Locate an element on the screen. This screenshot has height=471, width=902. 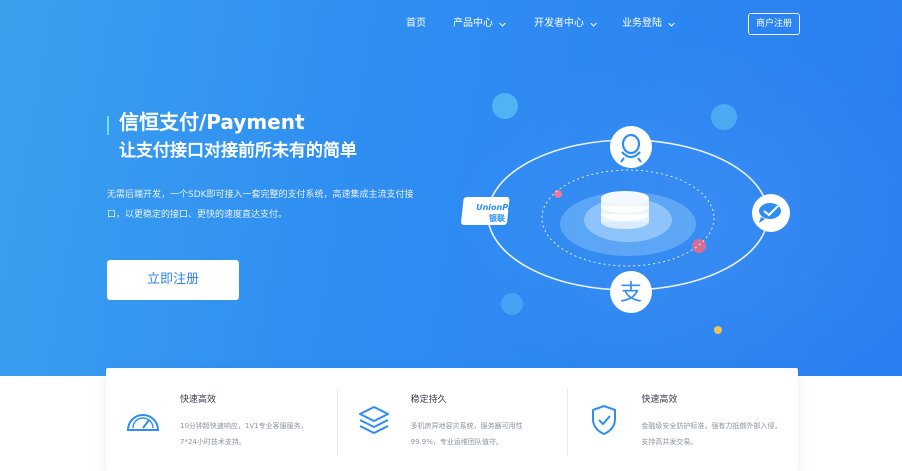
wechat-pay-icon is located at coordinates (771, 213).